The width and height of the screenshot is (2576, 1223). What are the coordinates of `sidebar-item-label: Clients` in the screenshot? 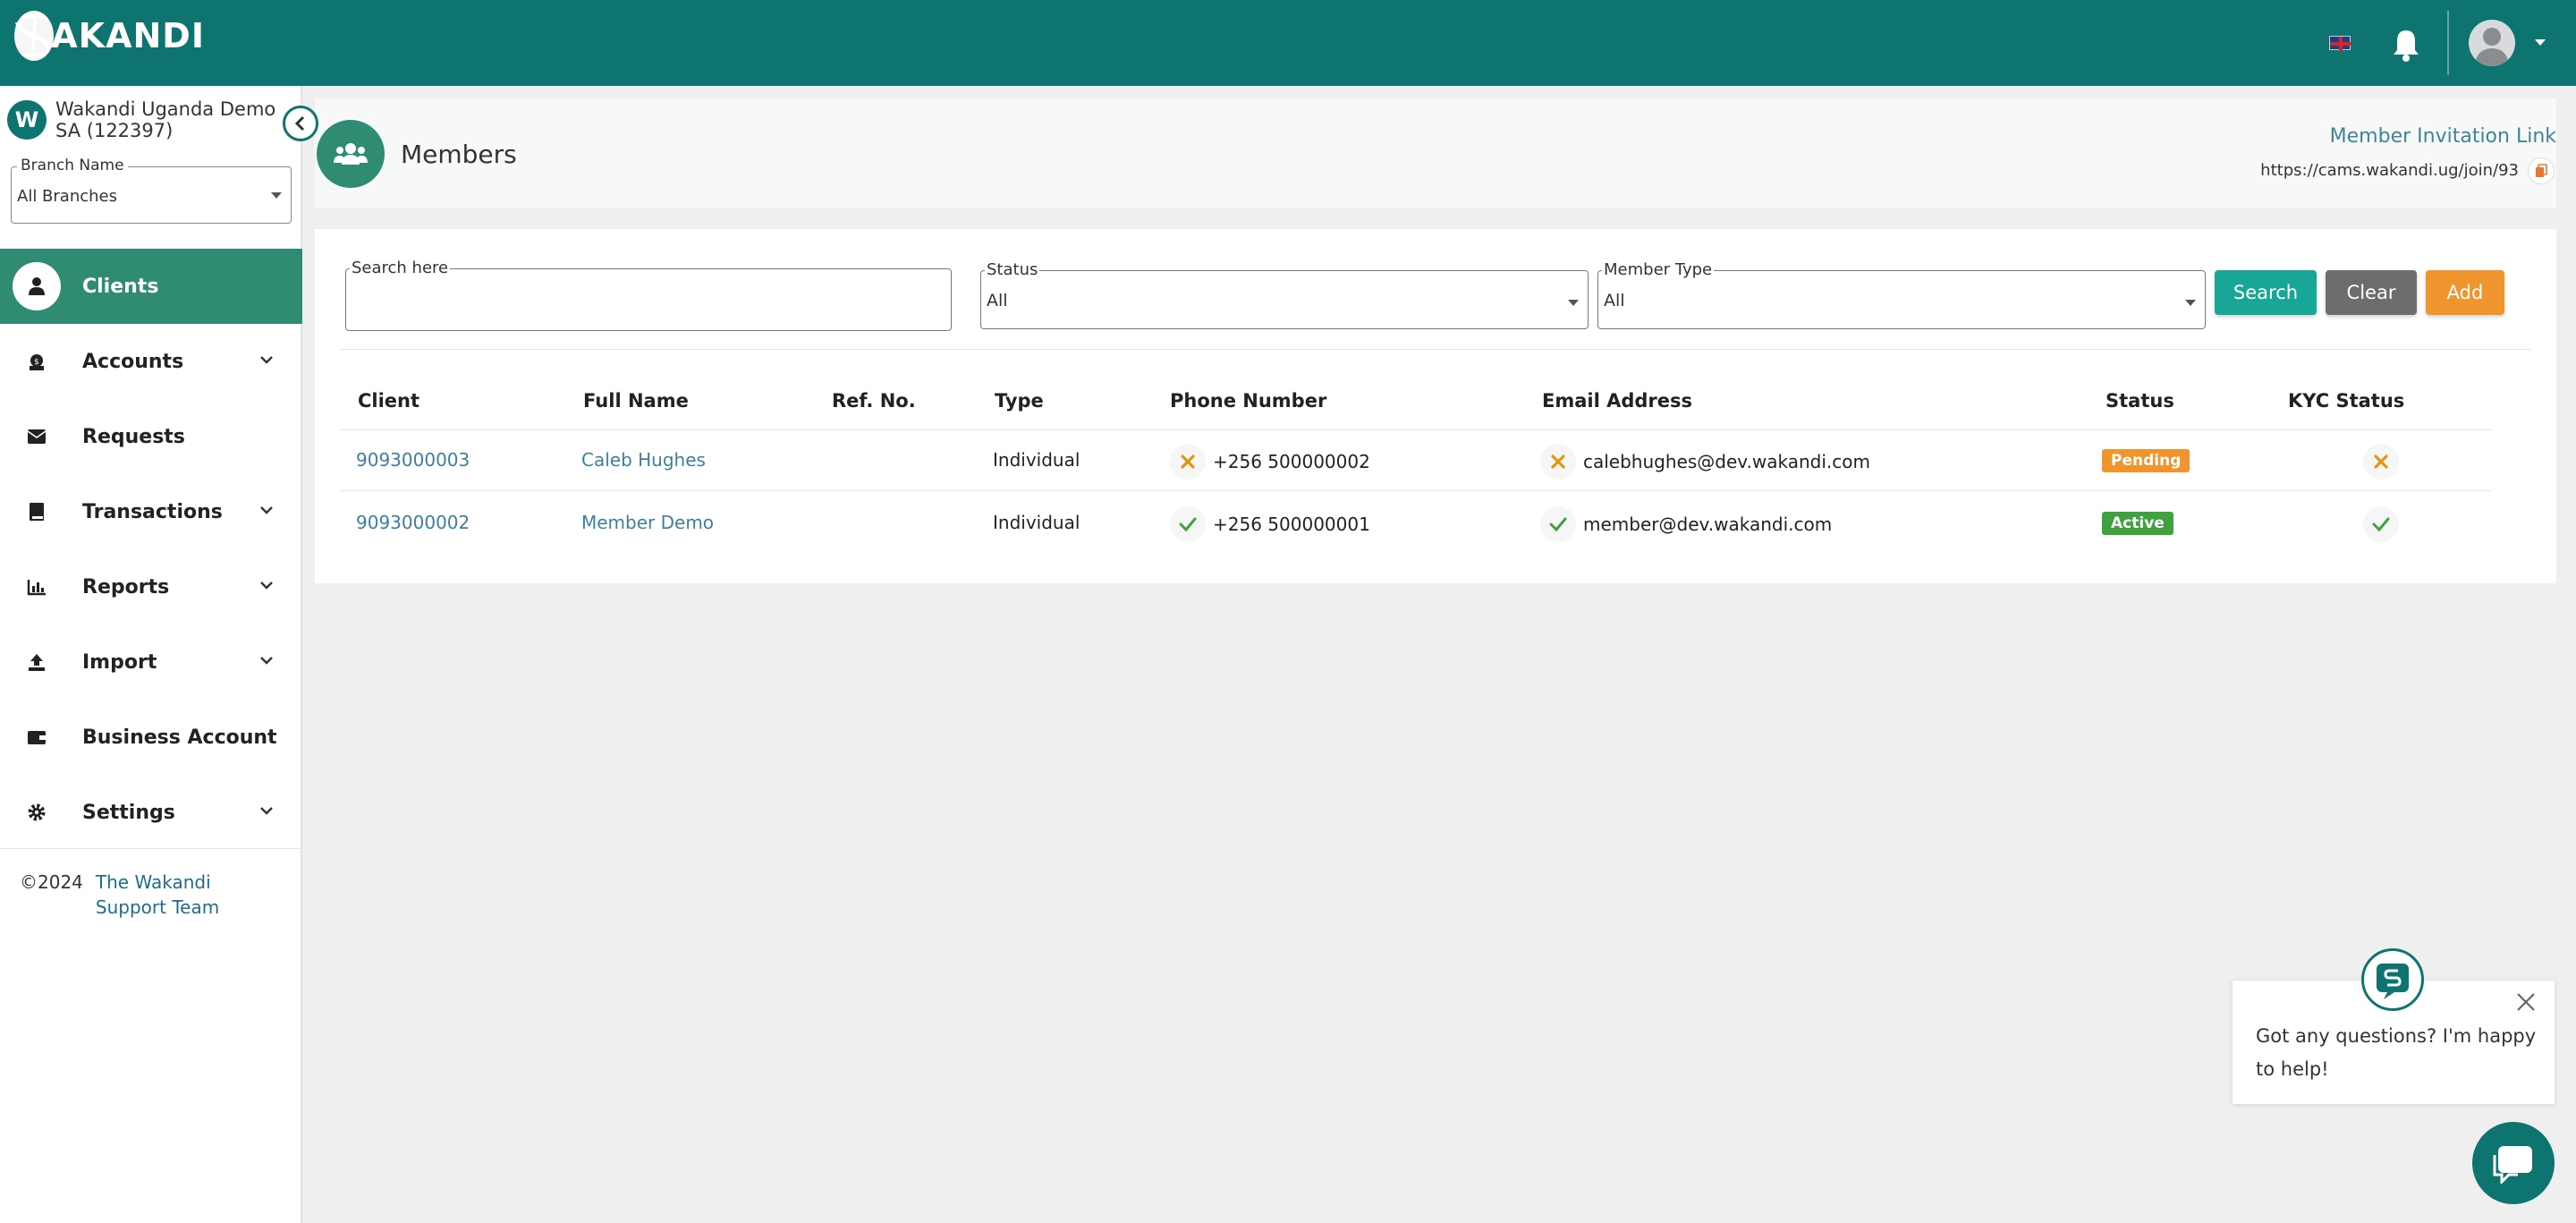 It's located at (120, 286).